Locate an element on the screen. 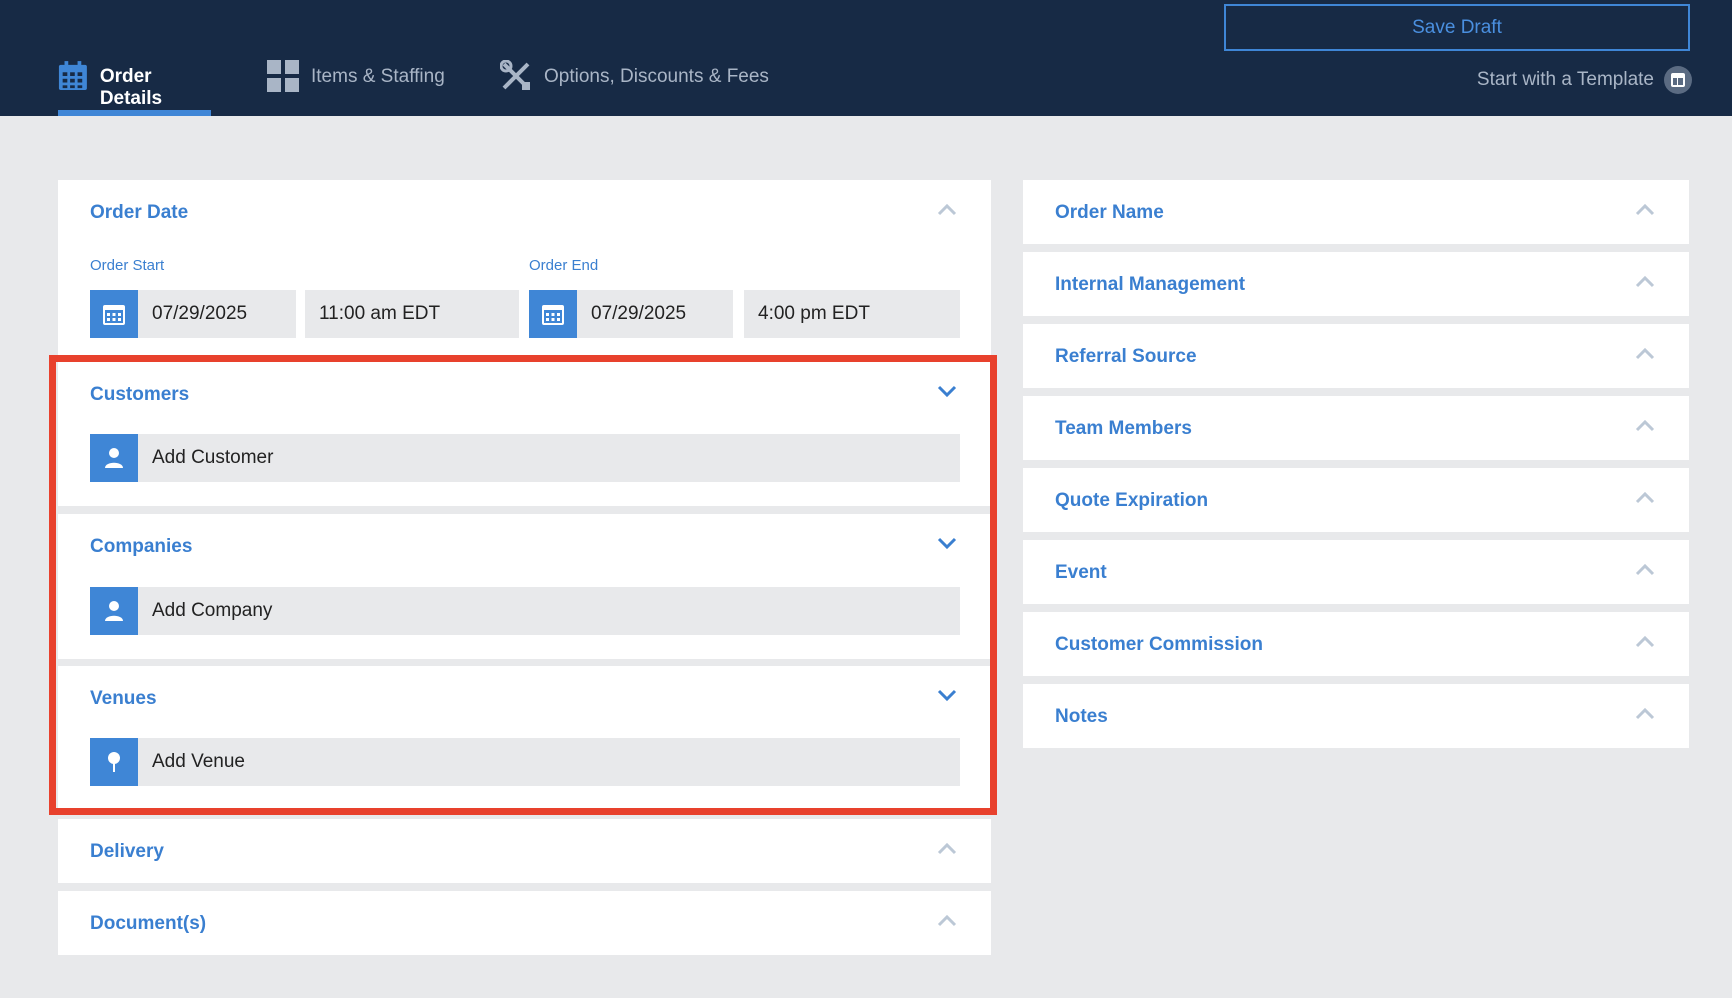 This screenshot has height=998, width=1732. add-venue-input: Add Venue is located at coordinates (549, 762).